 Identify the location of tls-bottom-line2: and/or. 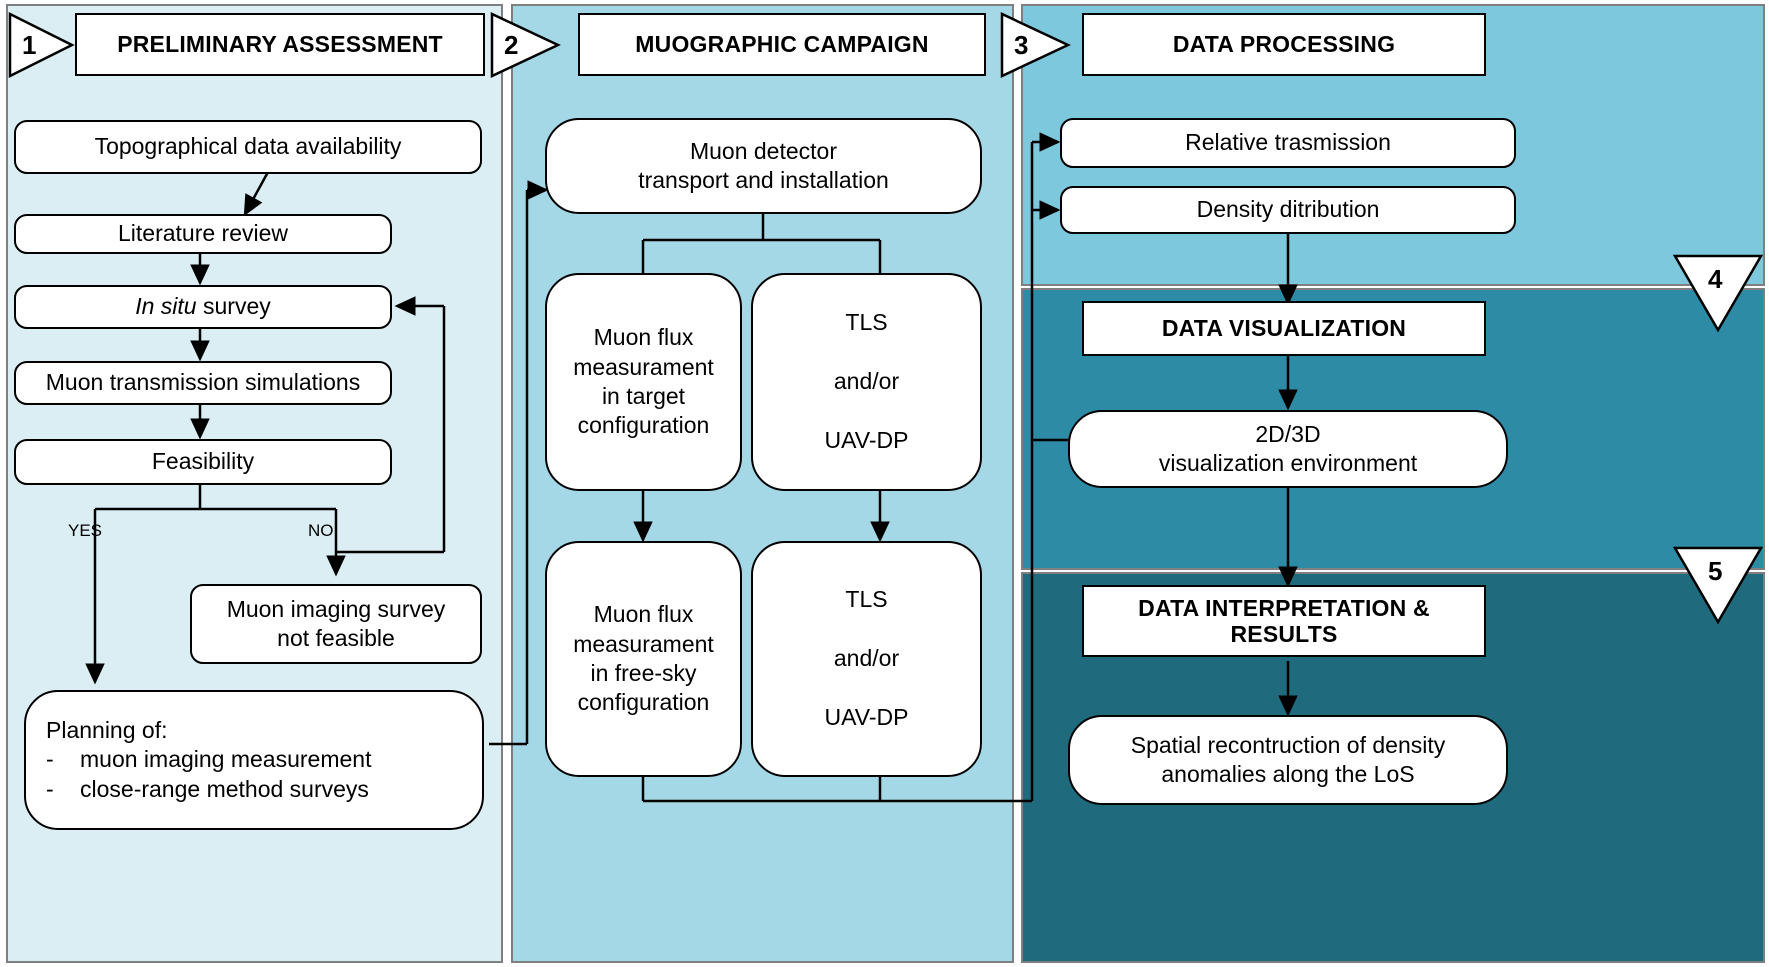
(866, 658).